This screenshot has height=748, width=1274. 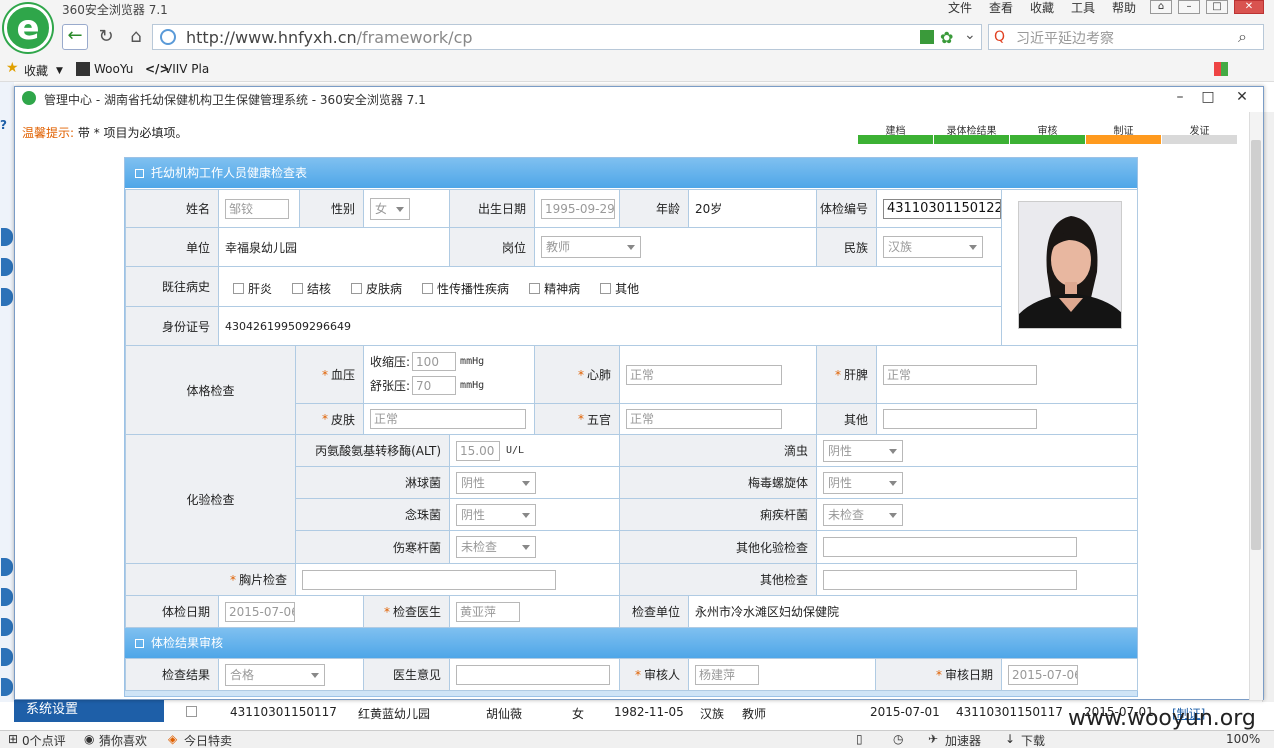 What do you see at coordinates (496, 547) in the screenshot?
I see `typhoid-select: 未检查` at bounding box center [496, 547].